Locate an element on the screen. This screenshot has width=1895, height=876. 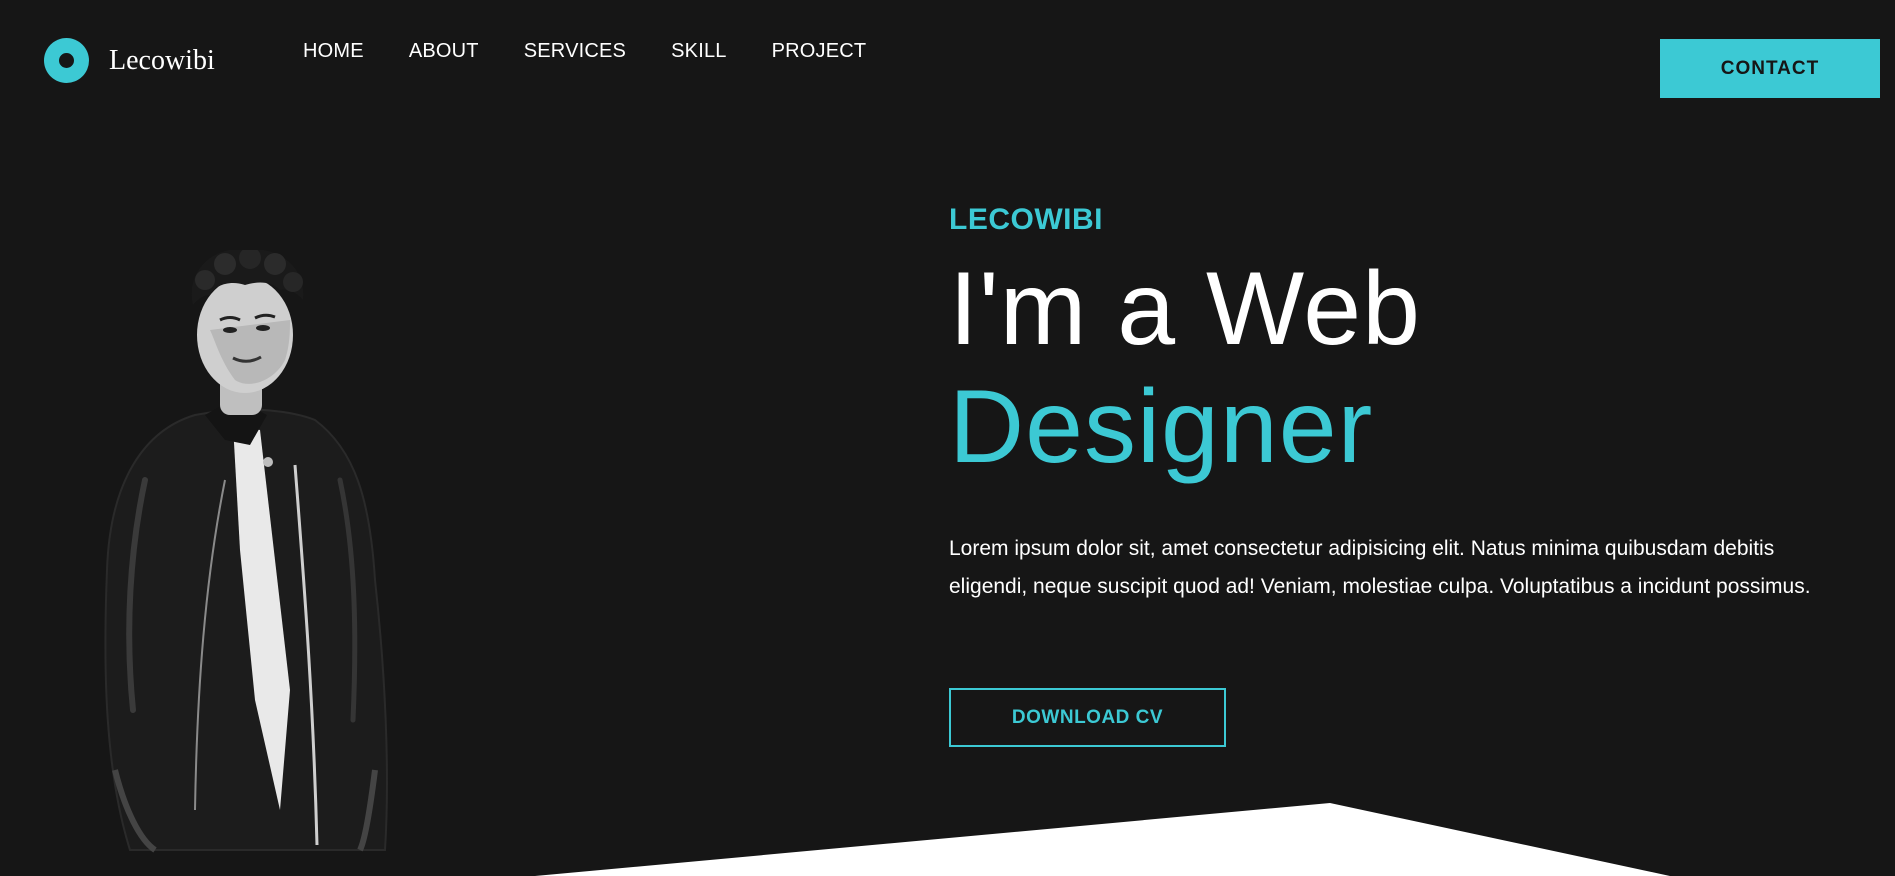
nav-item-about: ABOUT is located at coordinates (444, 51).